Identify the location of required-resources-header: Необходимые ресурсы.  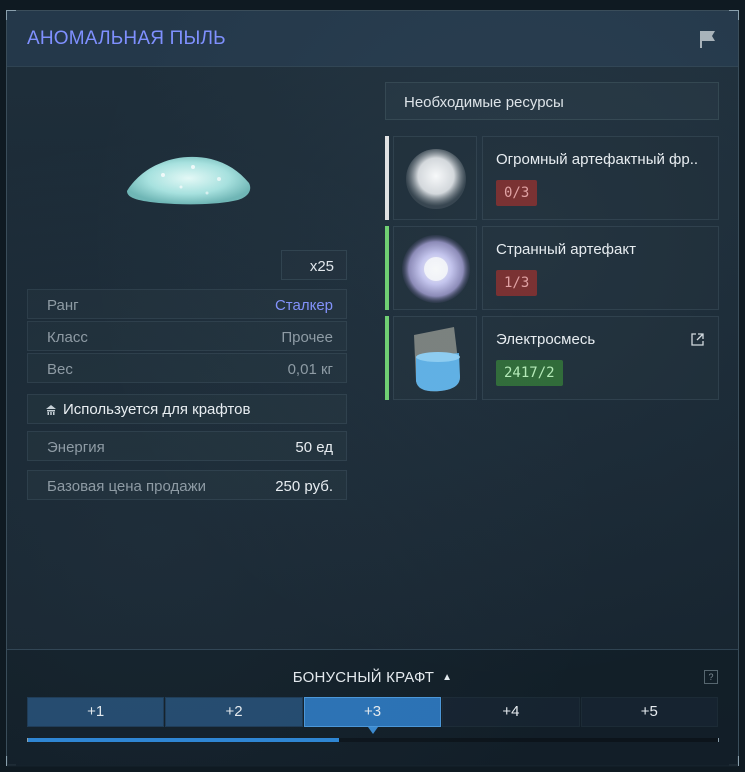
(552, 101).